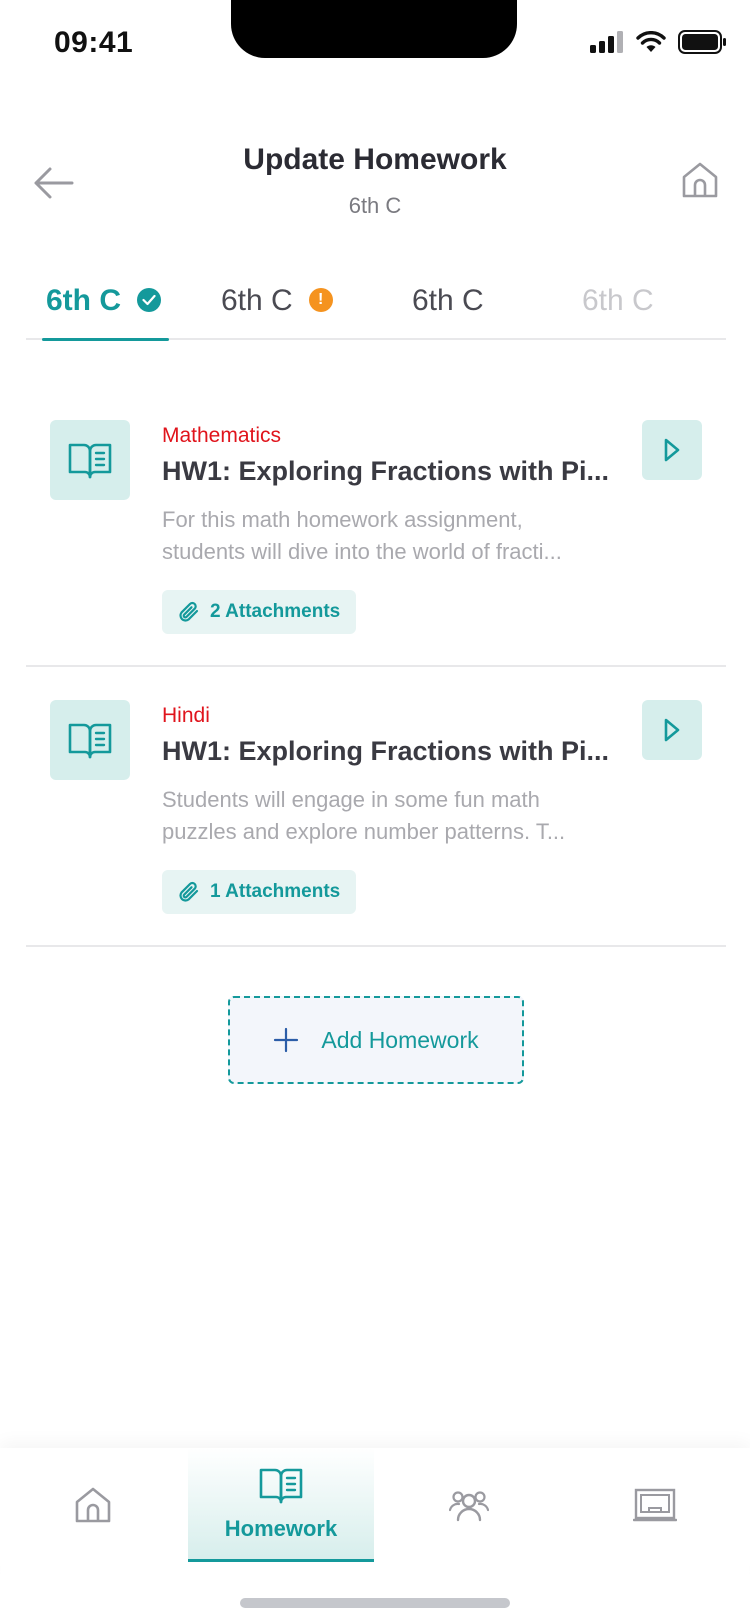  I want to click on board-icon, so click(655, 1505).